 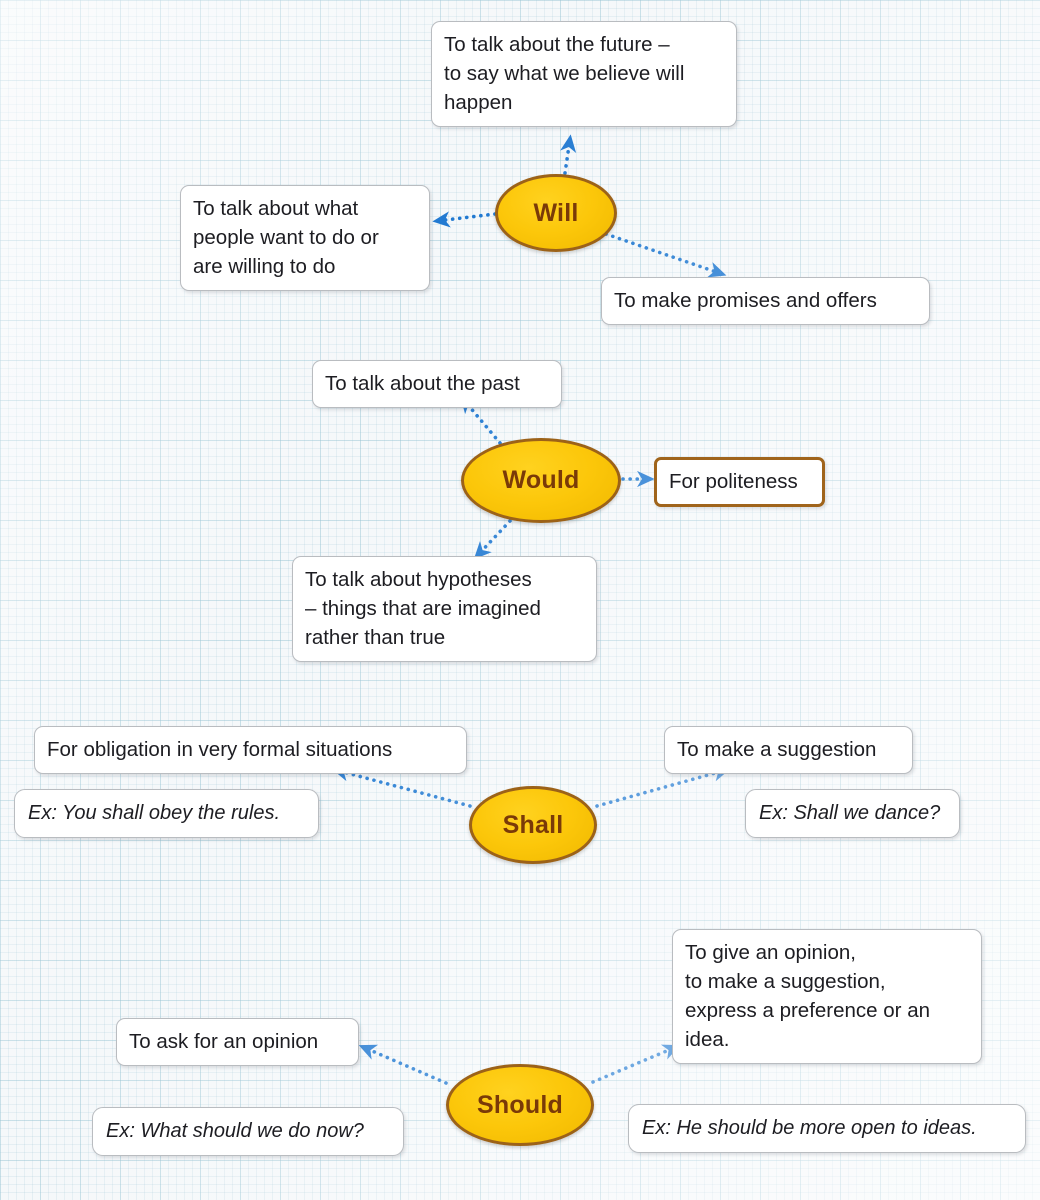 What do you see at coordinates (492, 539) in the screenshot?
I see `edge-would-to-hypotheses` at bounding box center [492, 539].